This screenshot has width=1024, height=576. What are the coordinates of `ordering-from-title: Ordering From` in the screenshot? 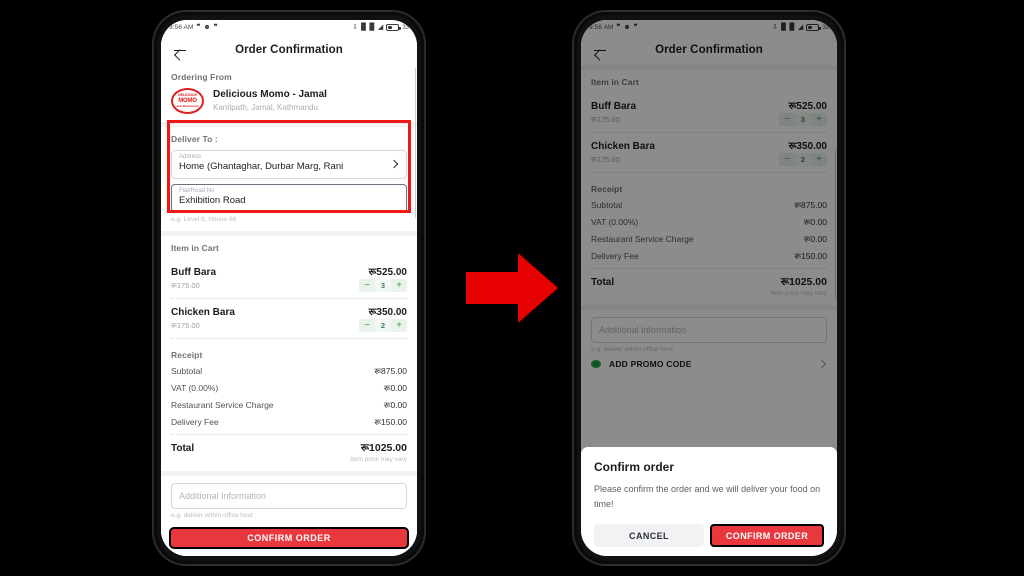 It's located at (201, 77).